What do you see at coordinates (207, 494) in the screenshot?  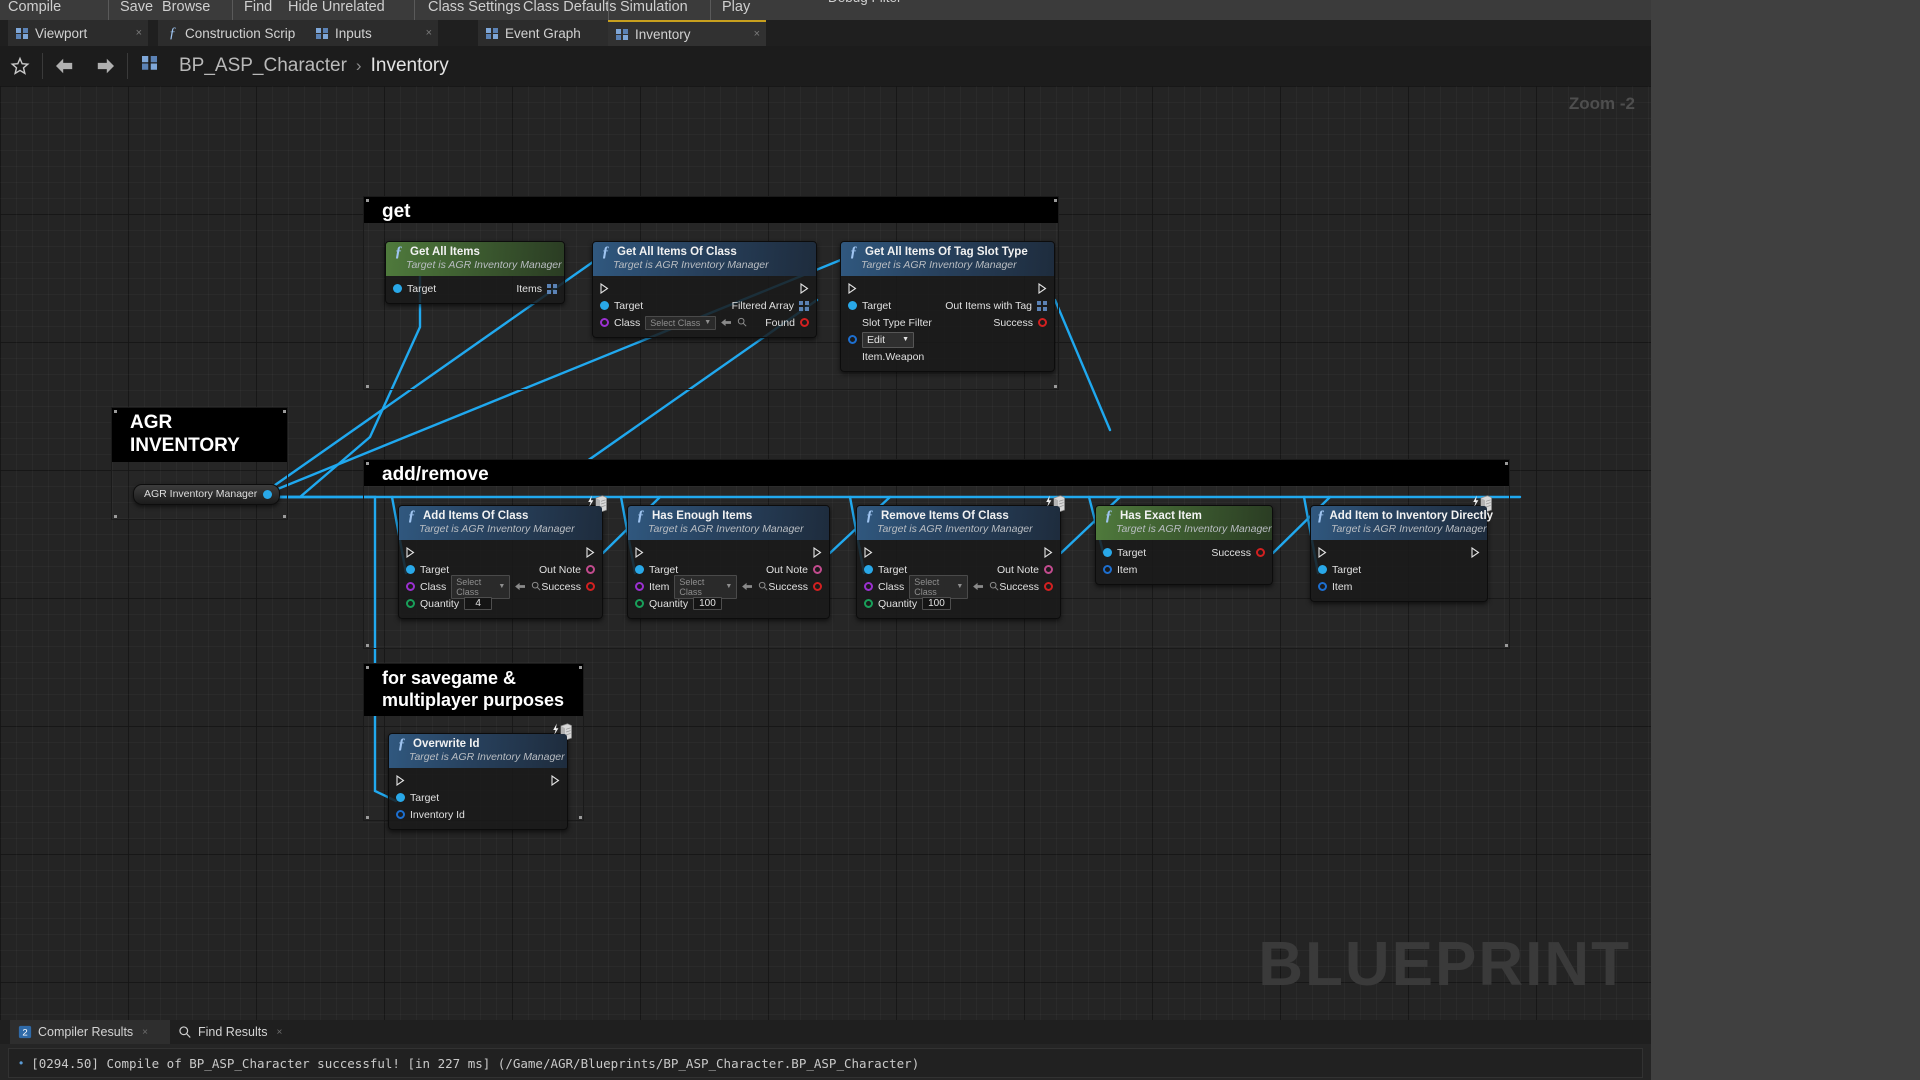 I see `variable-node-agr-inventory-manager: AGR Inventory Manager` at bounding box center [207, 494].